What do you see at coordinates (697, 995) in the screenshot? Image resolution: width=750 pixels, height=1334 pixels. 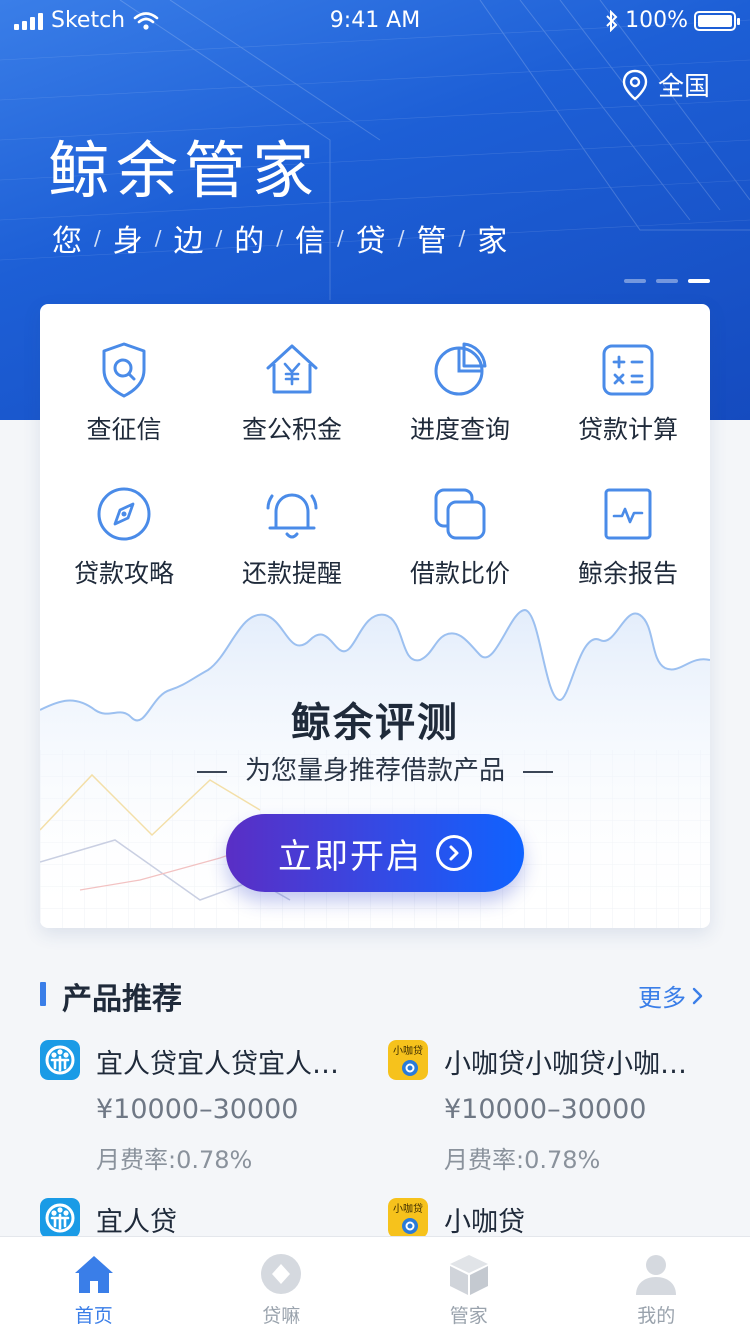 I see `chevron-right-icon` at bounding box center [697, 995].